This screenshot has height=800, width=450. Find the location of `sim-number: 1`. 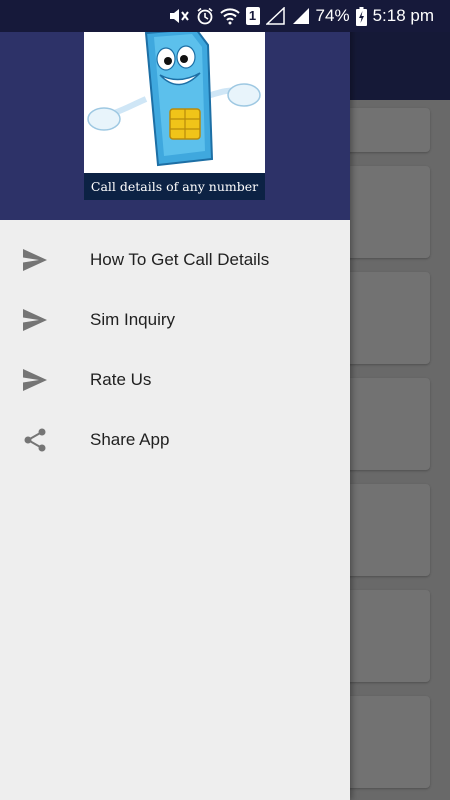

sim-number: 1 is located at coordinates (252, 15).